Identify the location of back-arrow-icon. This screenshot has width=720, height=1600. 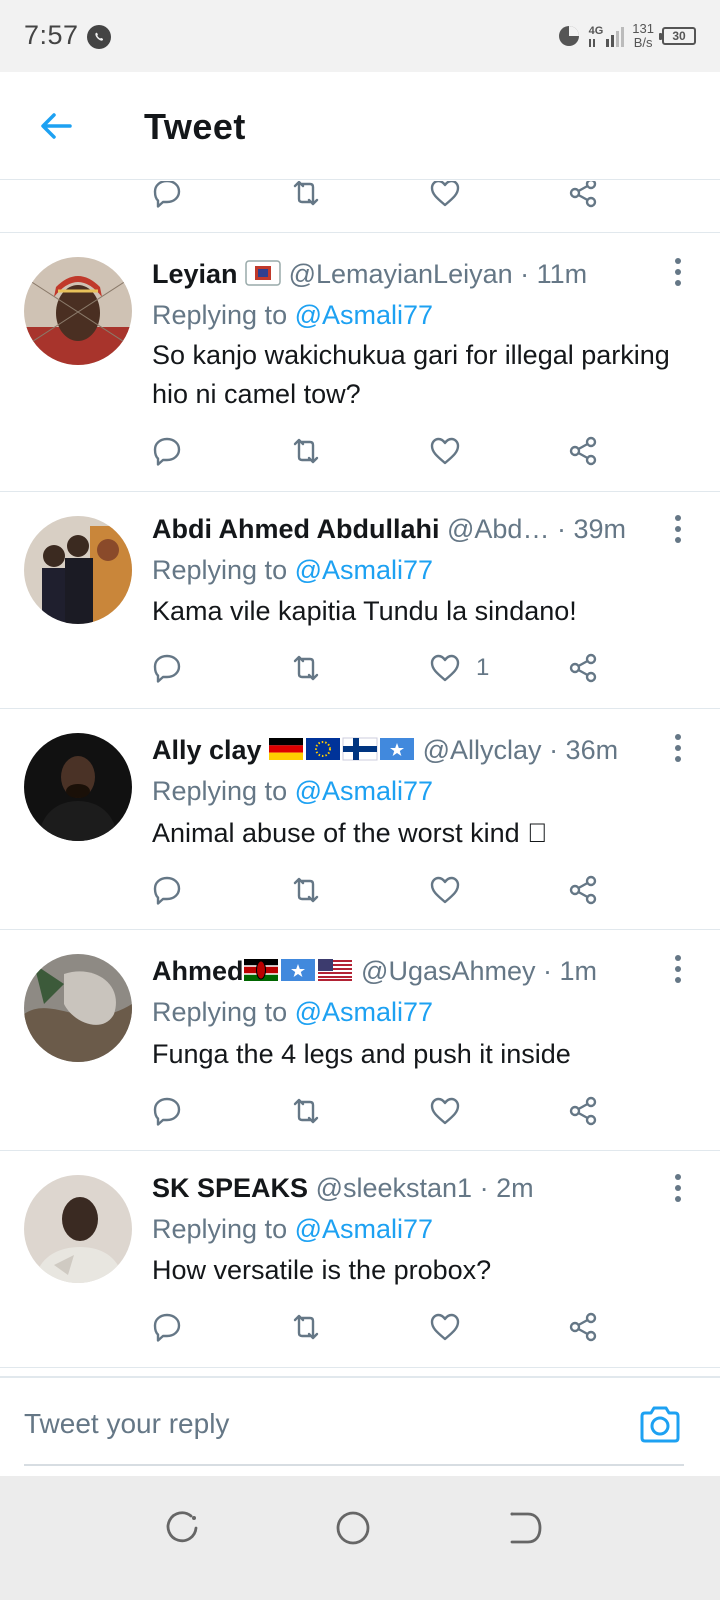
(56, 126).